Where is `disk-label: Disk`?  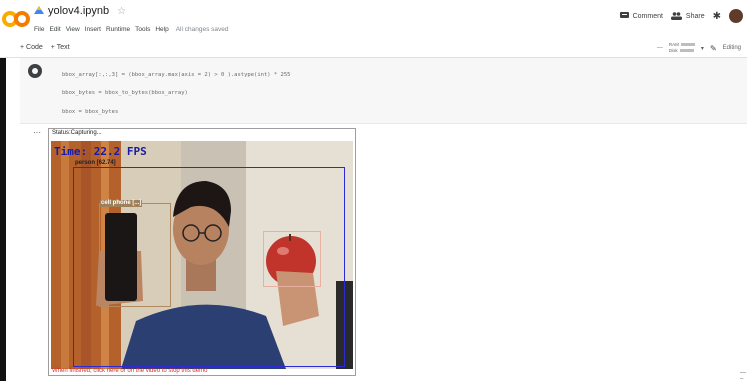
disk-label: Disk is located at coordinates (673, 50).